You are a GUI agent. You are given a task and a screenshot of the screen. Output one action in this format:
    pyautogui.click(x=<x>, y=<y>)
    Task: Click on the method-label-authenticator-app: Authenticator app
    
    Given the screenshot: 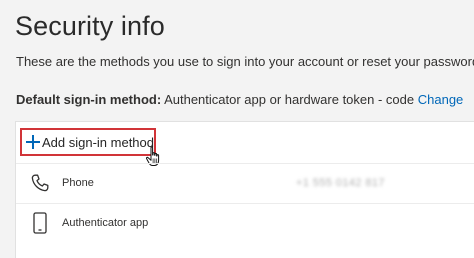 What is the action you would take?
    pyautogui.click(x=105, y=223)
    